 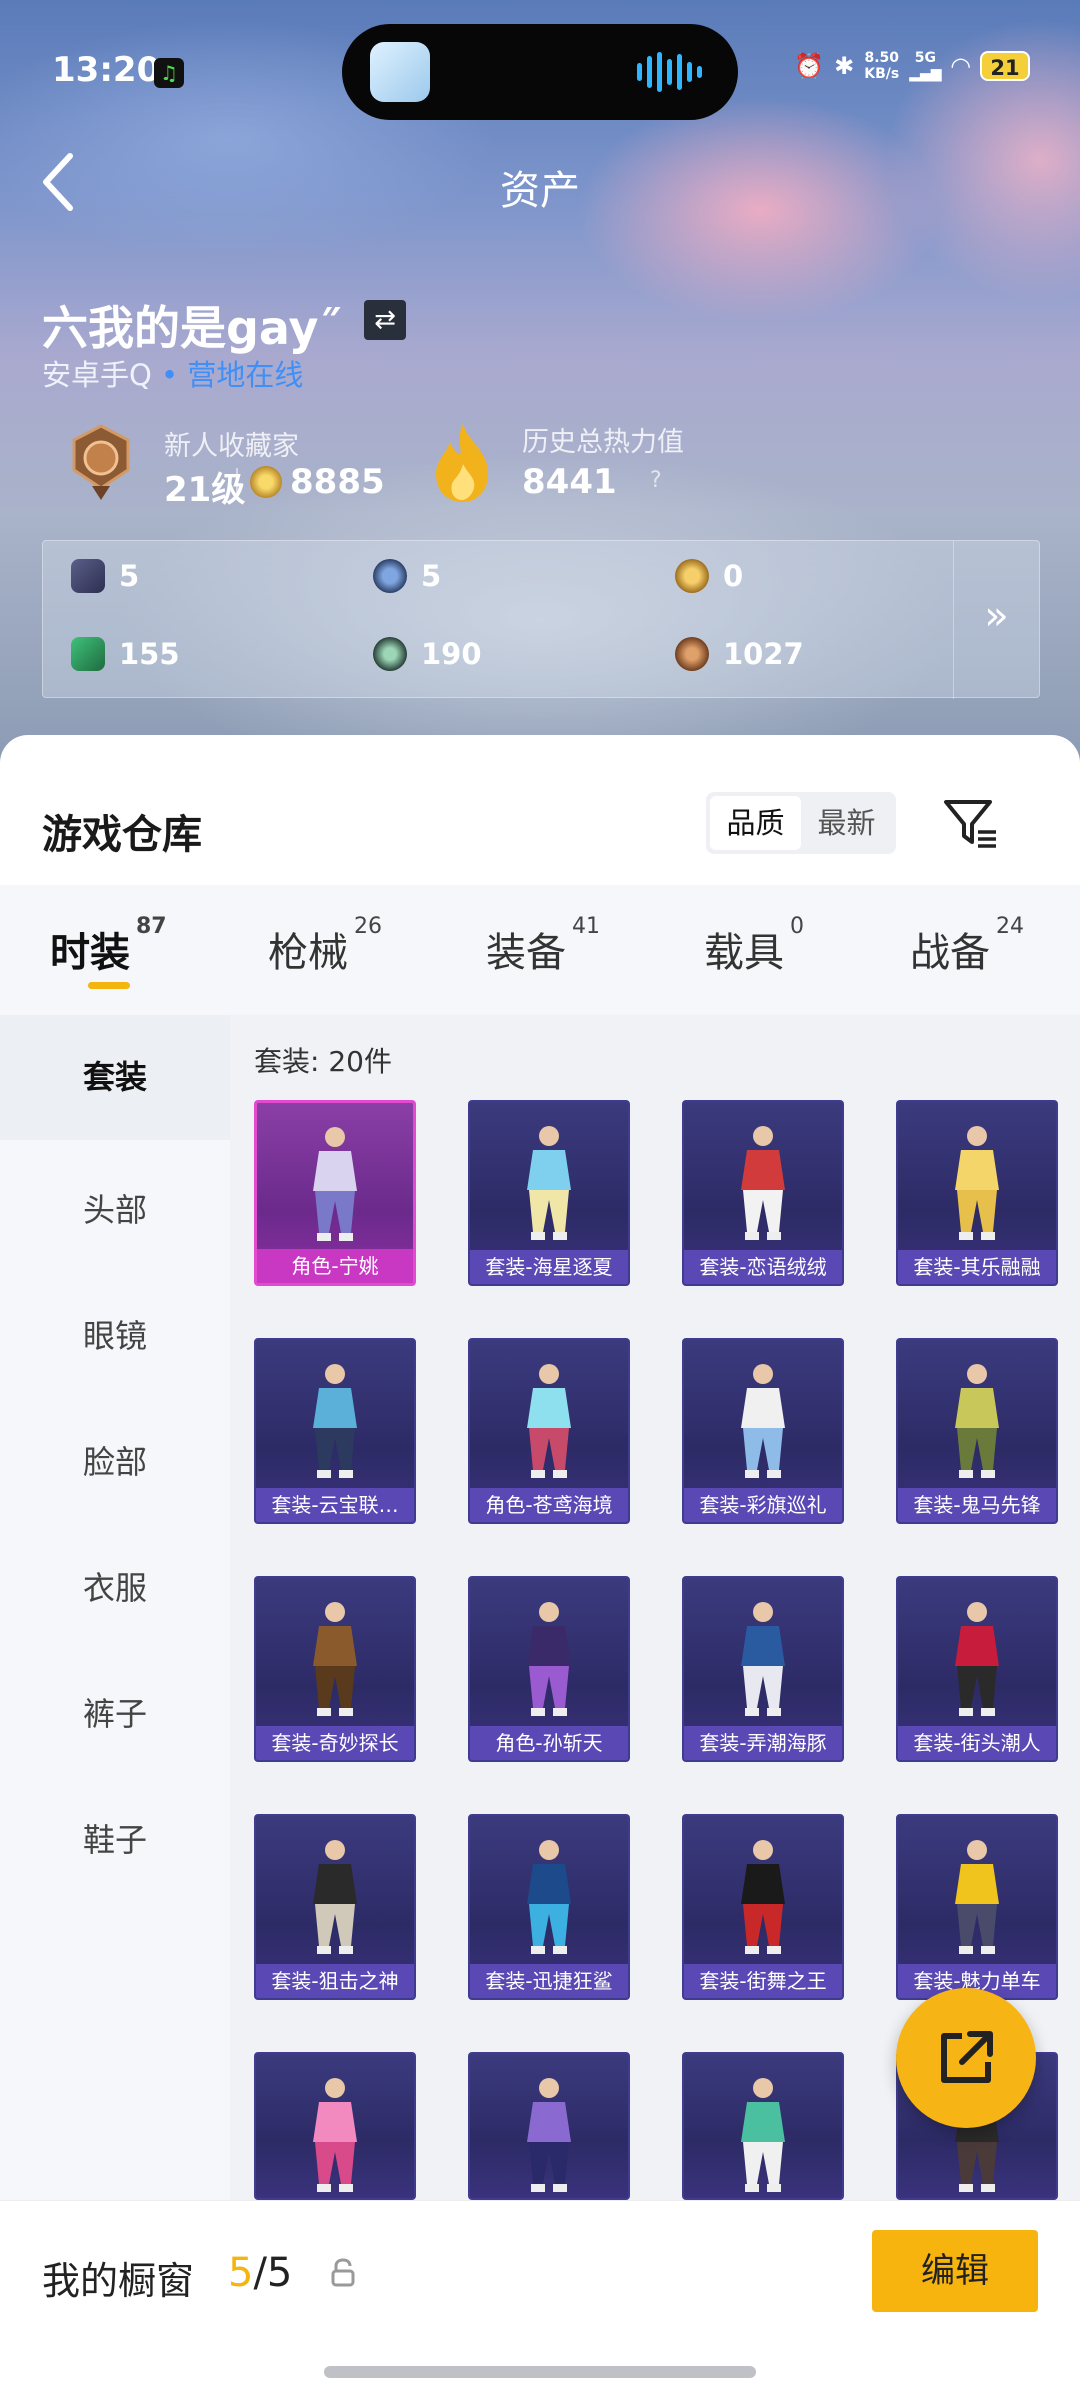 What do you see at coordinates (1005, 66) in the screenshot?
I see `battery-icon: 21` at bounding box center [1005, 66].